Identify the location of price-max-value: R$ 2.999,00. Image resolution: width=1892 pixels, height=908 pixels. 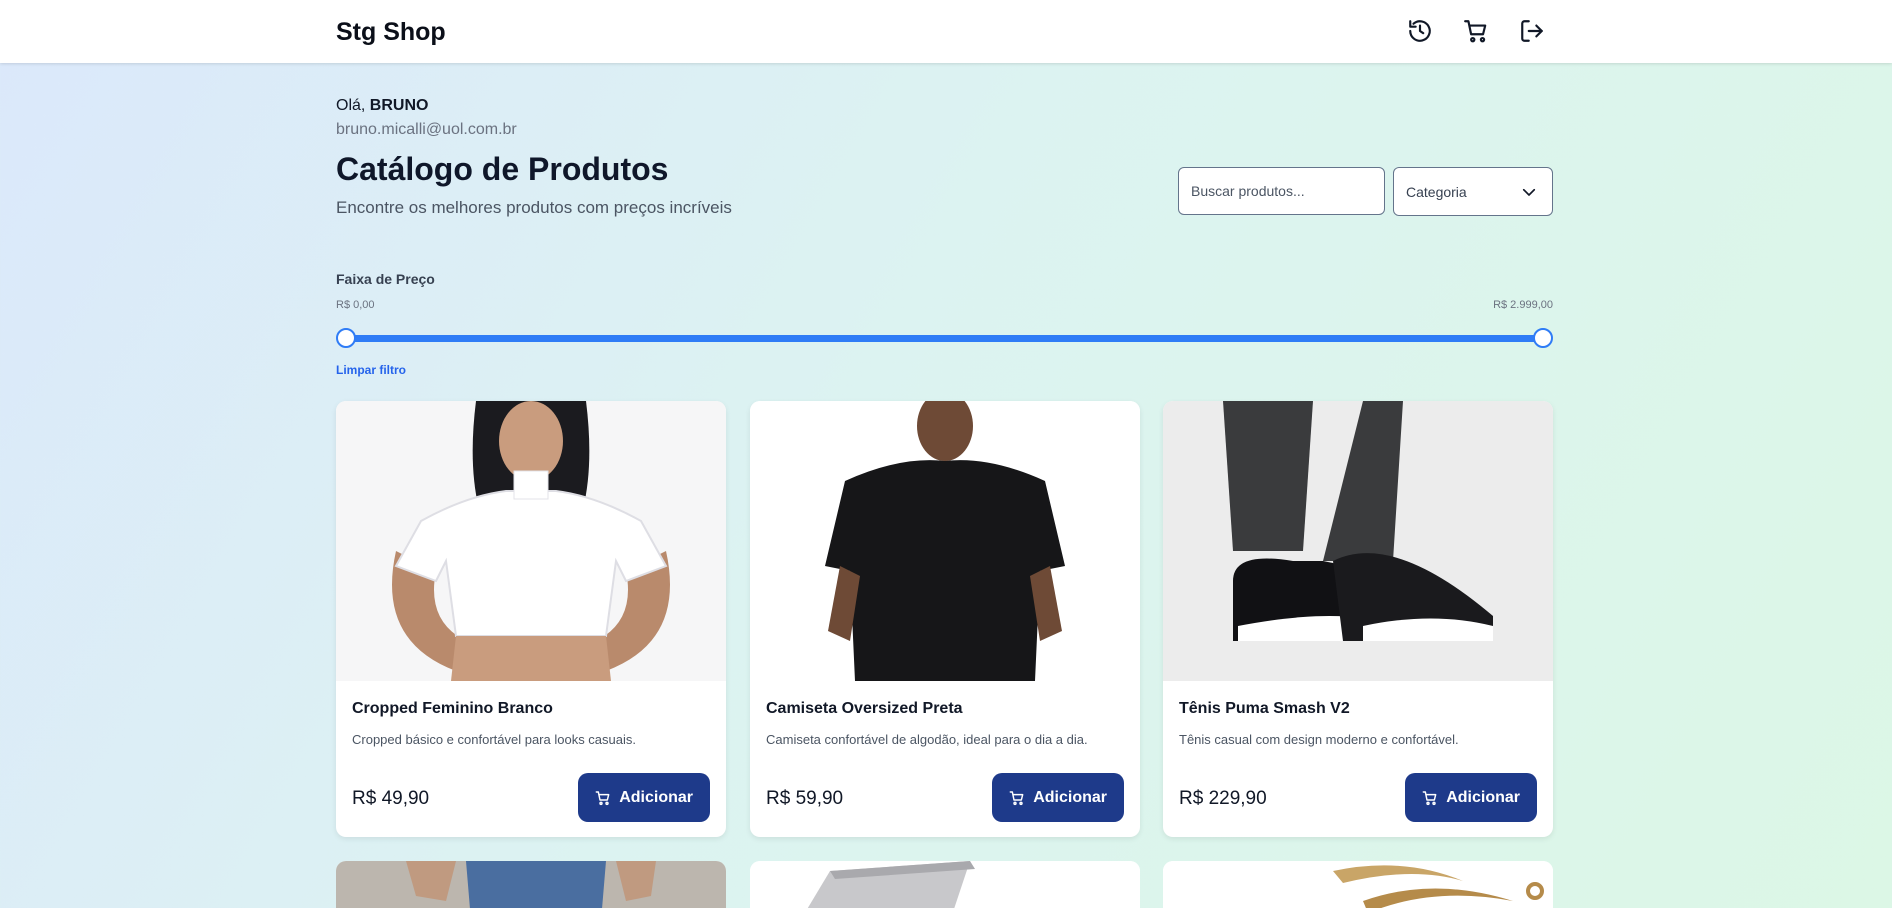
(1523, 305).